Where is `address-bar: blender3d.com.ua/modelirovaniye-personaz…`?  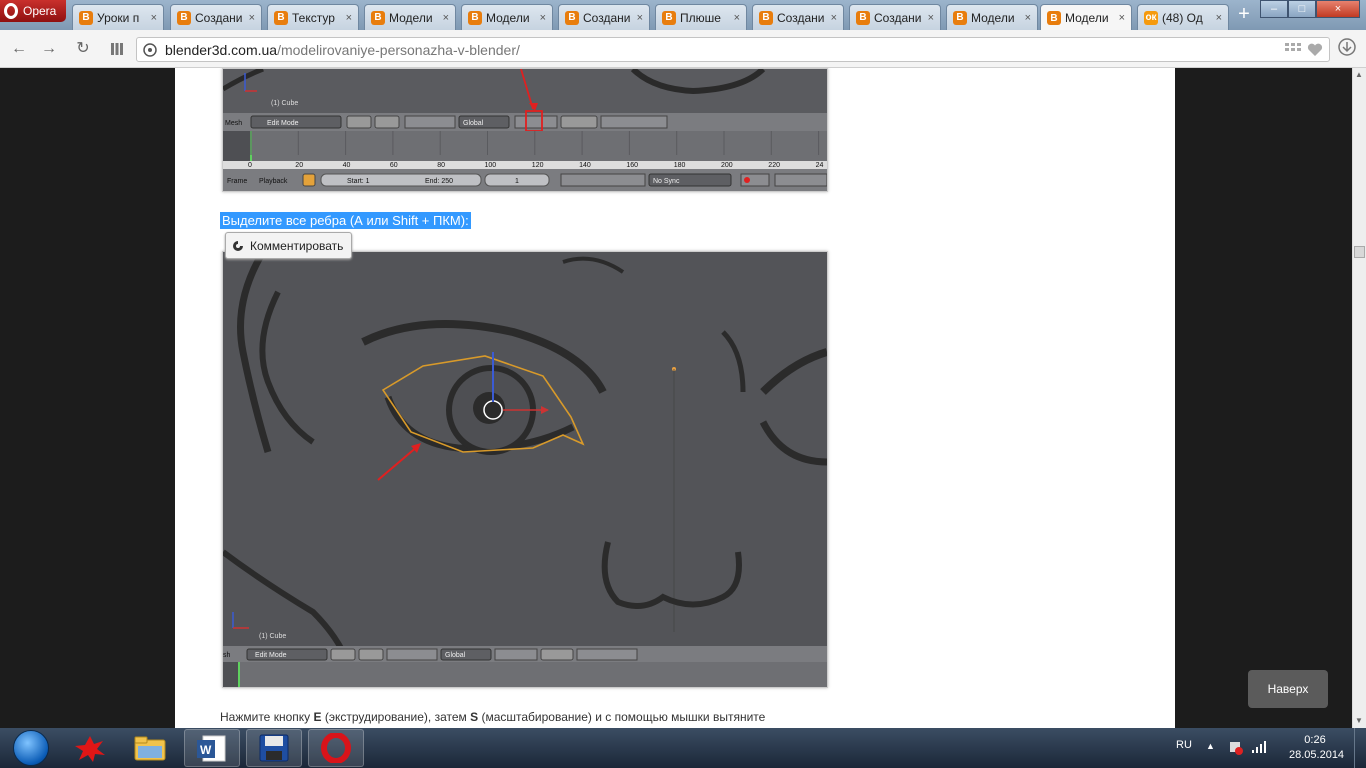
address-bar: blender3d.com.ua/modelirovaniye-personaz… is located at coordinates (733, 49).